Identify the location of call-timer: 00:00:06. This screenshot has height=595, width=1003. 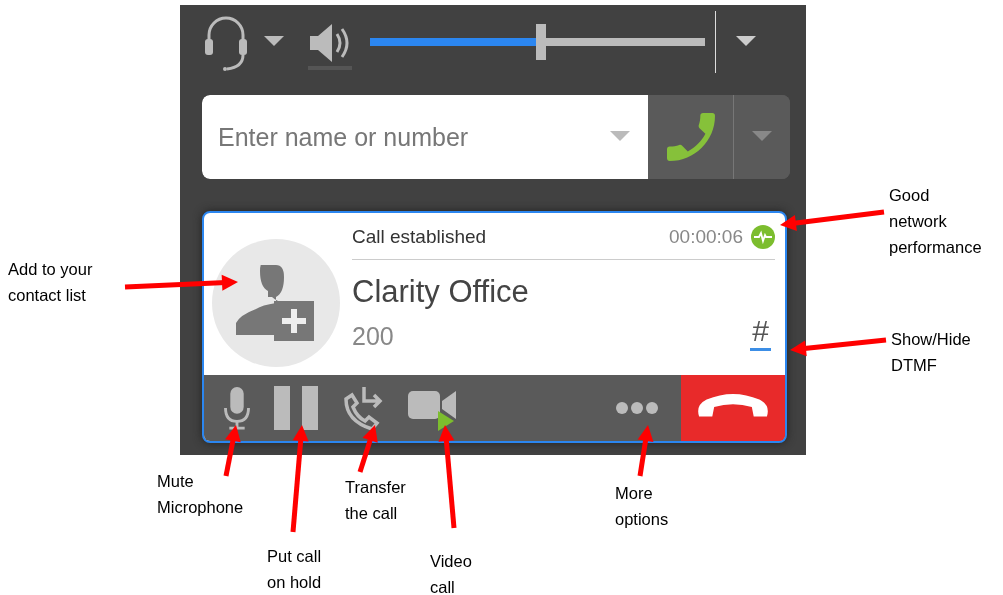
(706, 237).